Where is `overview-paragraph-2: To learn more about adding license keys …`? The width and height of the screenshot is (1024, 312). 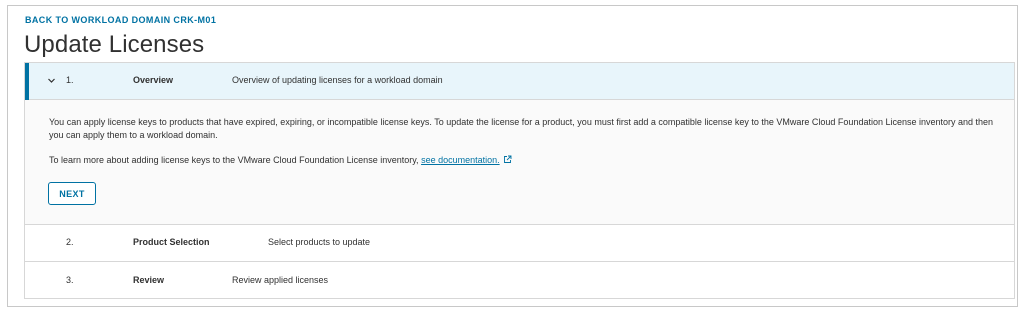 overview-paragraph-2: To learn more about adding license keys … is located at coordinates (280, 160).